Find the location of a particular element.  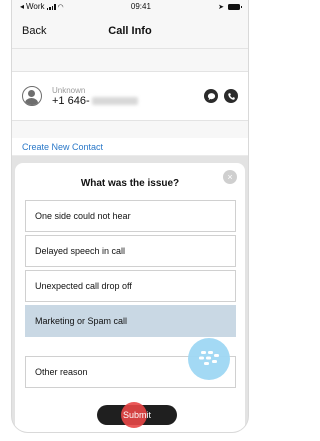

phone-icon is located at coordinates (231, 96).